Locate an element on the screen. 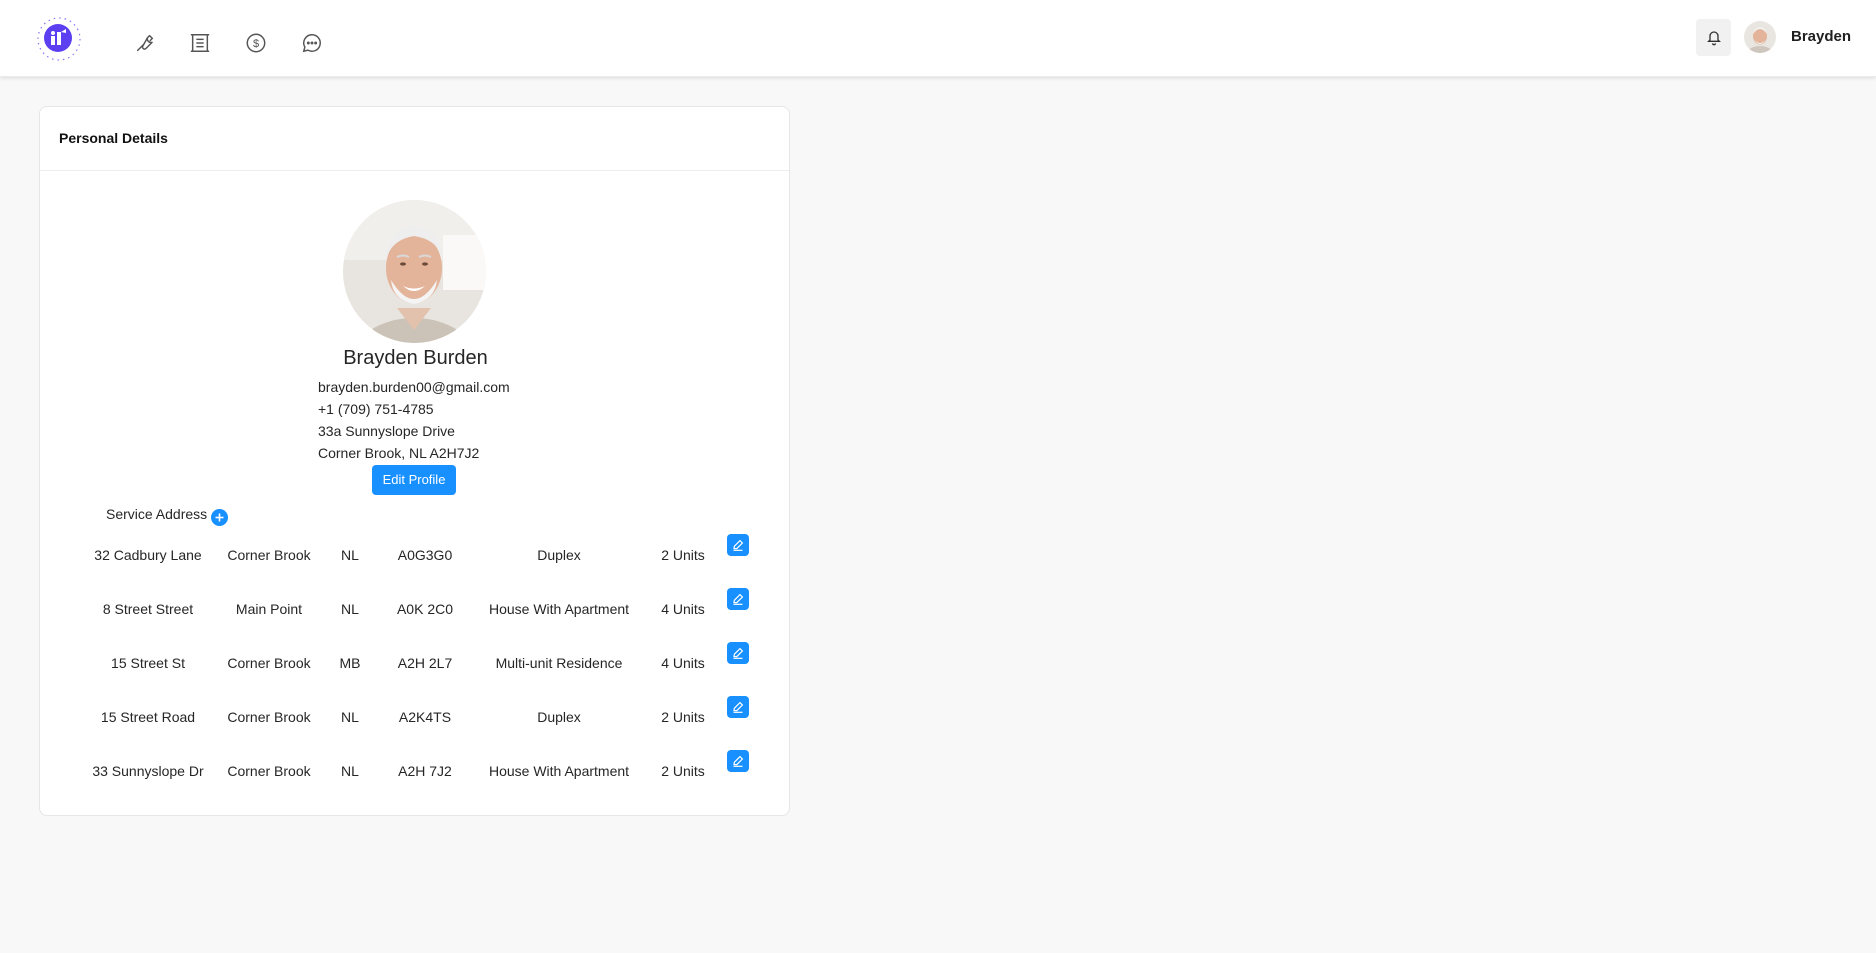 This screenshot has width=1876, height=953. address-street: 32 Cadbury Lane is located at coordinates (148, 555).